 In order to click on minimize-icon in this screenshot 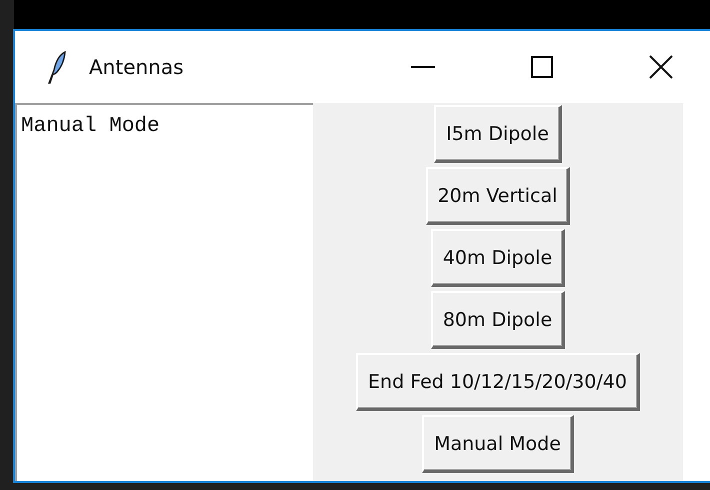, I will do `click(423, 67)`.